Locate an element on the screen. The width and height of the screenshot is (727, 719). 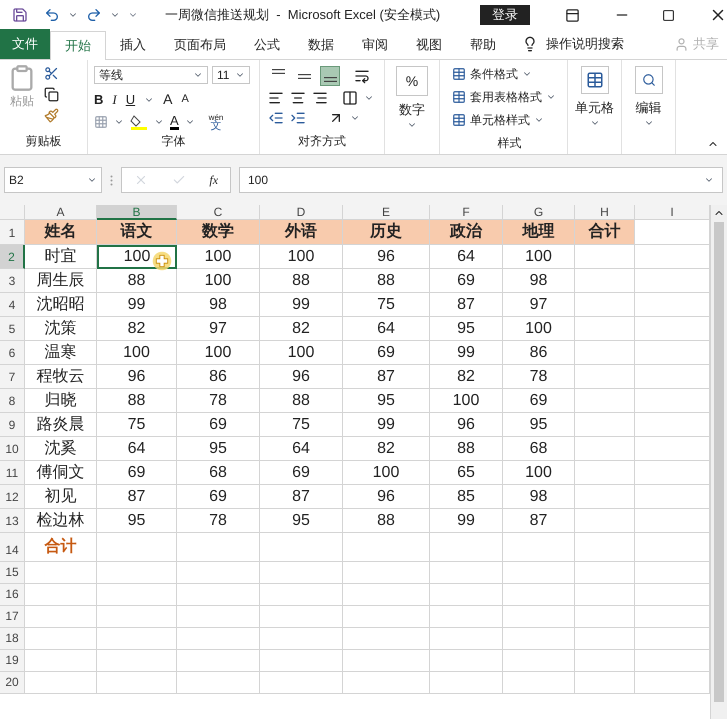
decrease-indent-icon is located at coordinates (276, 118).